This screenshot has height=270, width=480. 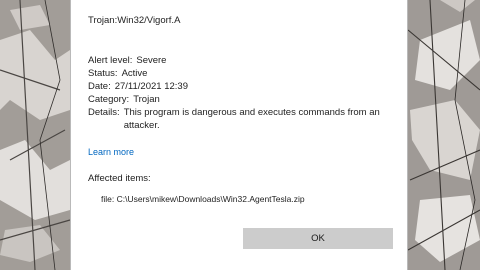 I want to click on date-row: Date: 27/11/2021 12:39, so click(x=243, y=86).